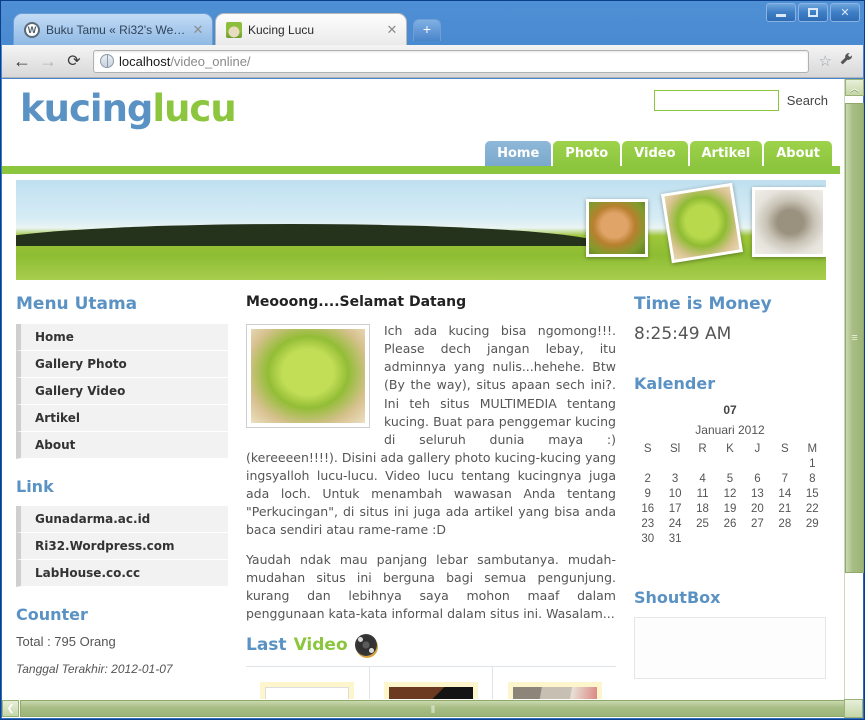 The width and height of the screenshot is (865, 720). What do you see at coordinates (234, 29) in the screenshot?
I see `cat-favicon-icon` at bounding box center [234, 29].